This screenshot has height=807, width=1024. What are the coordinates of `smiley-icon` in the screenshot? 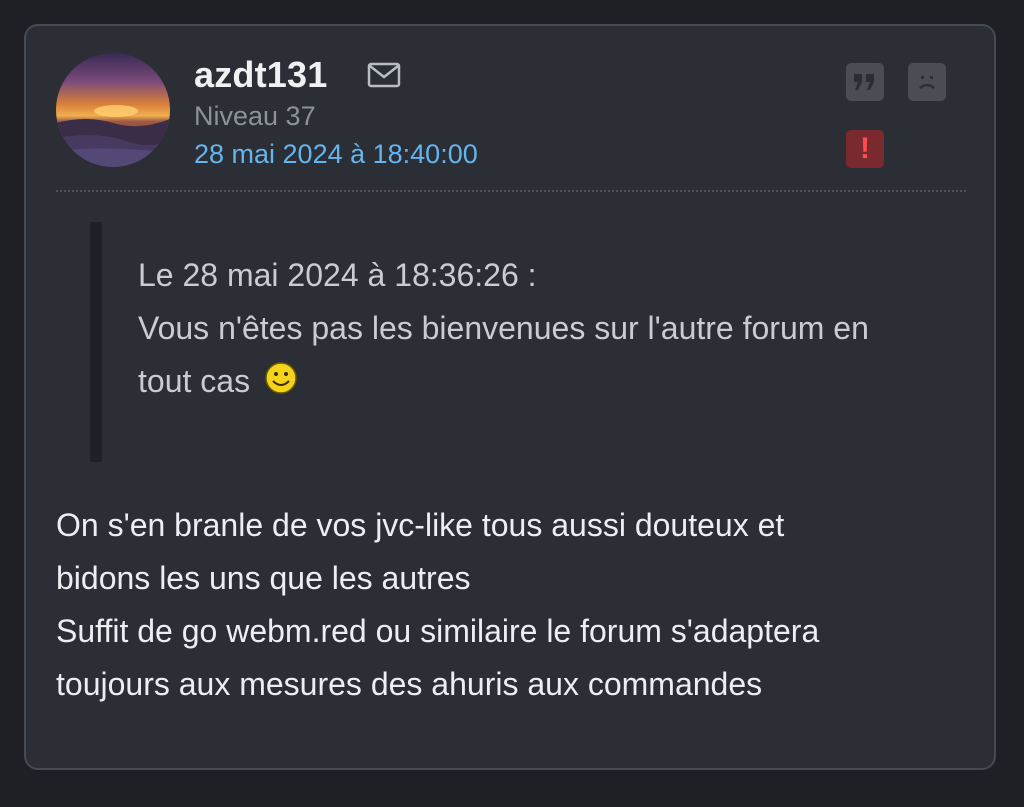 It's located at (281, 377).